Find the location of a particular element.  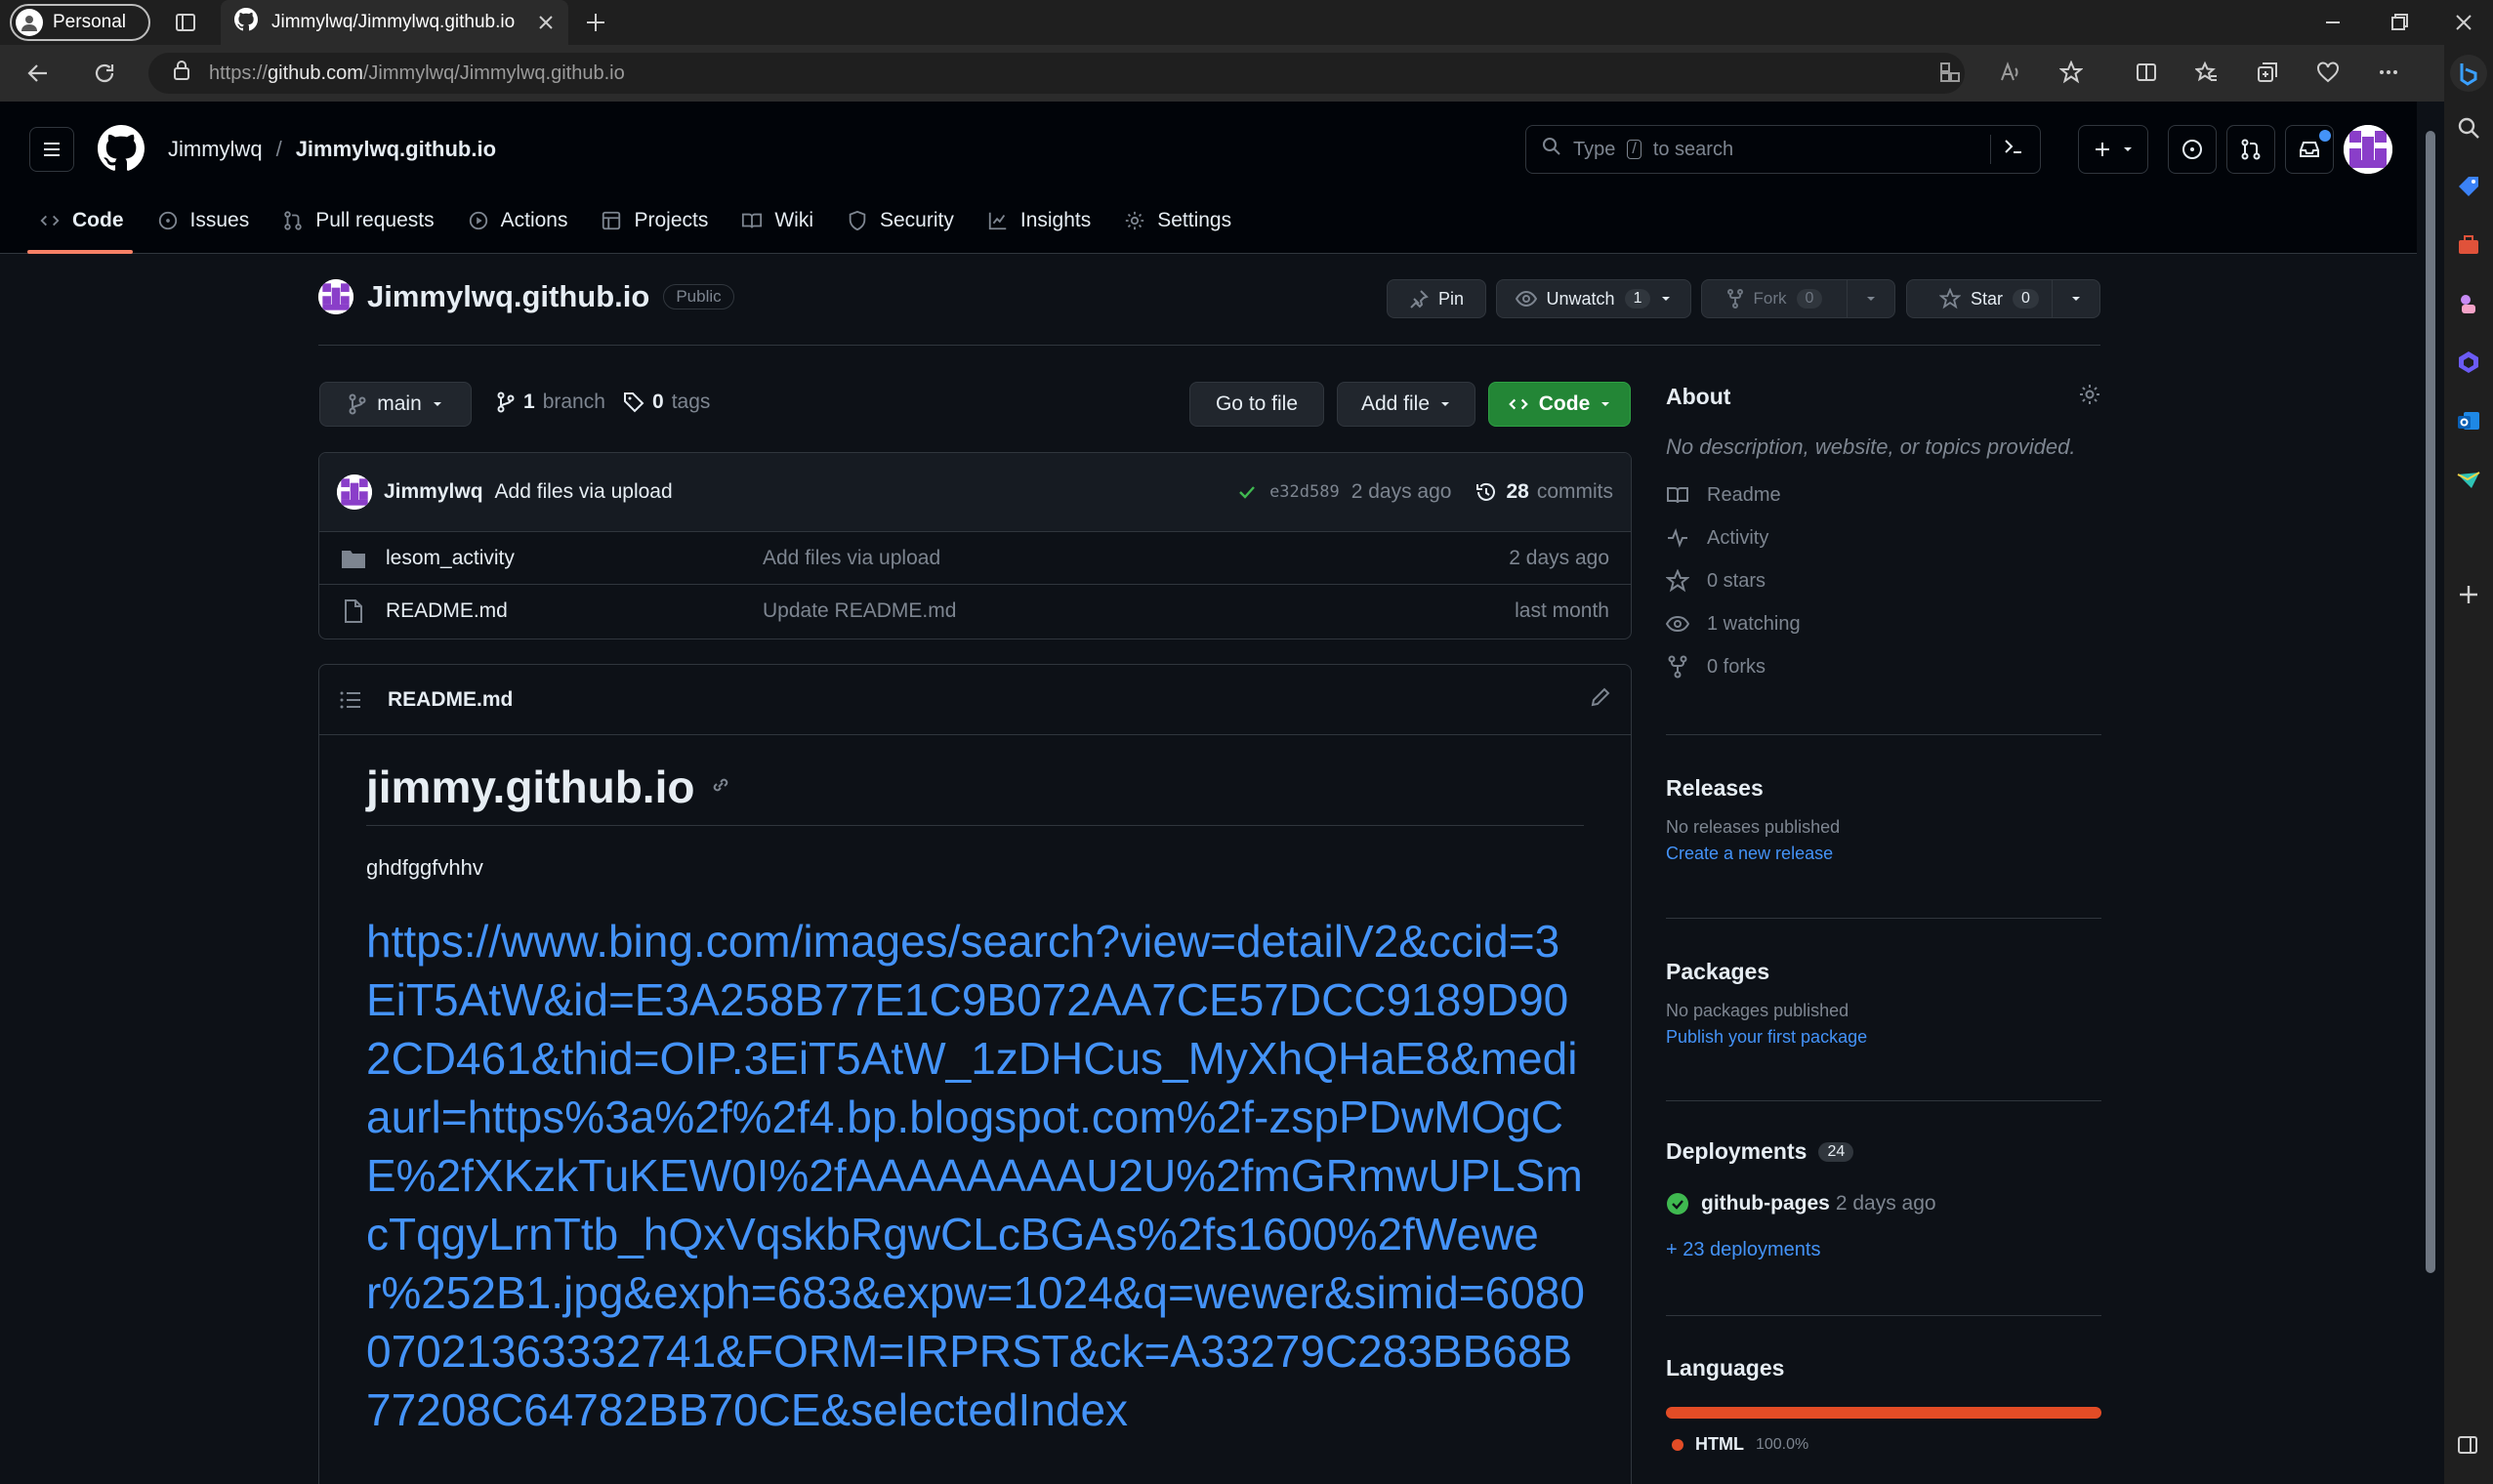

tab-title: Jimmylwq/Jimmylwq.github.io is located at coordinates (393, 22).